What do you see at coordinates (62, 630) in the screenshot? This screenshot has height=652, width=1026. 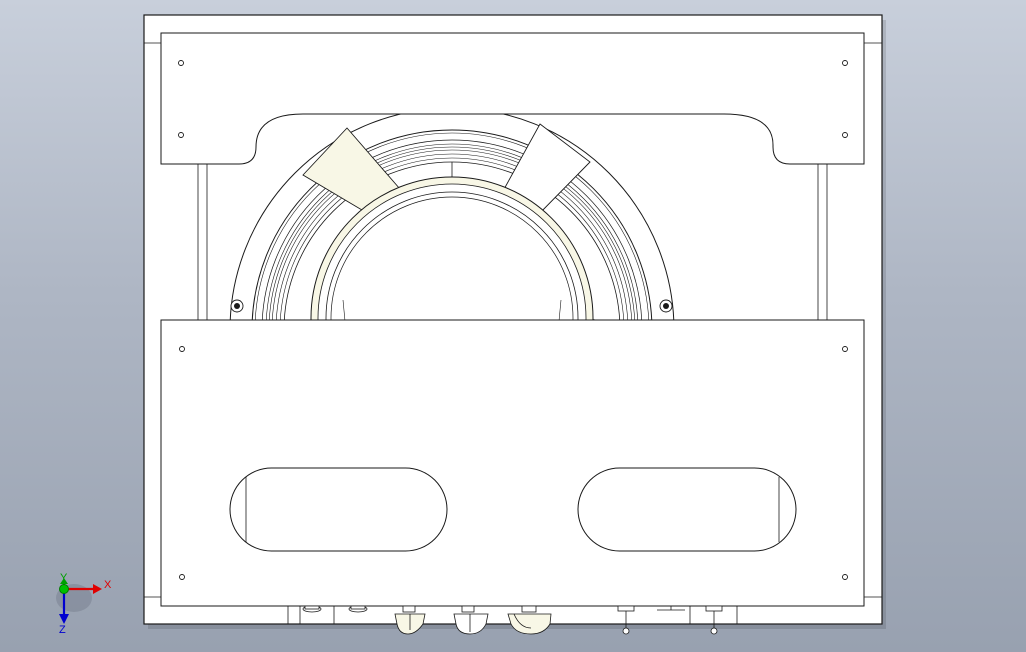 I see `z-axis-label: Z` at bounding box center [62, 630].